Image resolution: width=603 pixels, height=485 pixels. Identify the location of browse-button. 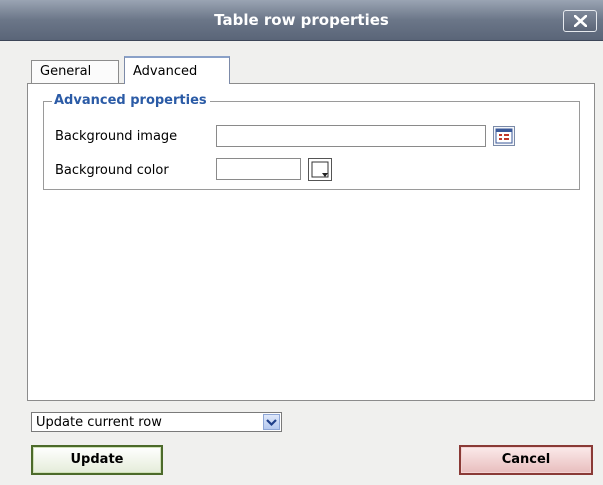
(504, 136).